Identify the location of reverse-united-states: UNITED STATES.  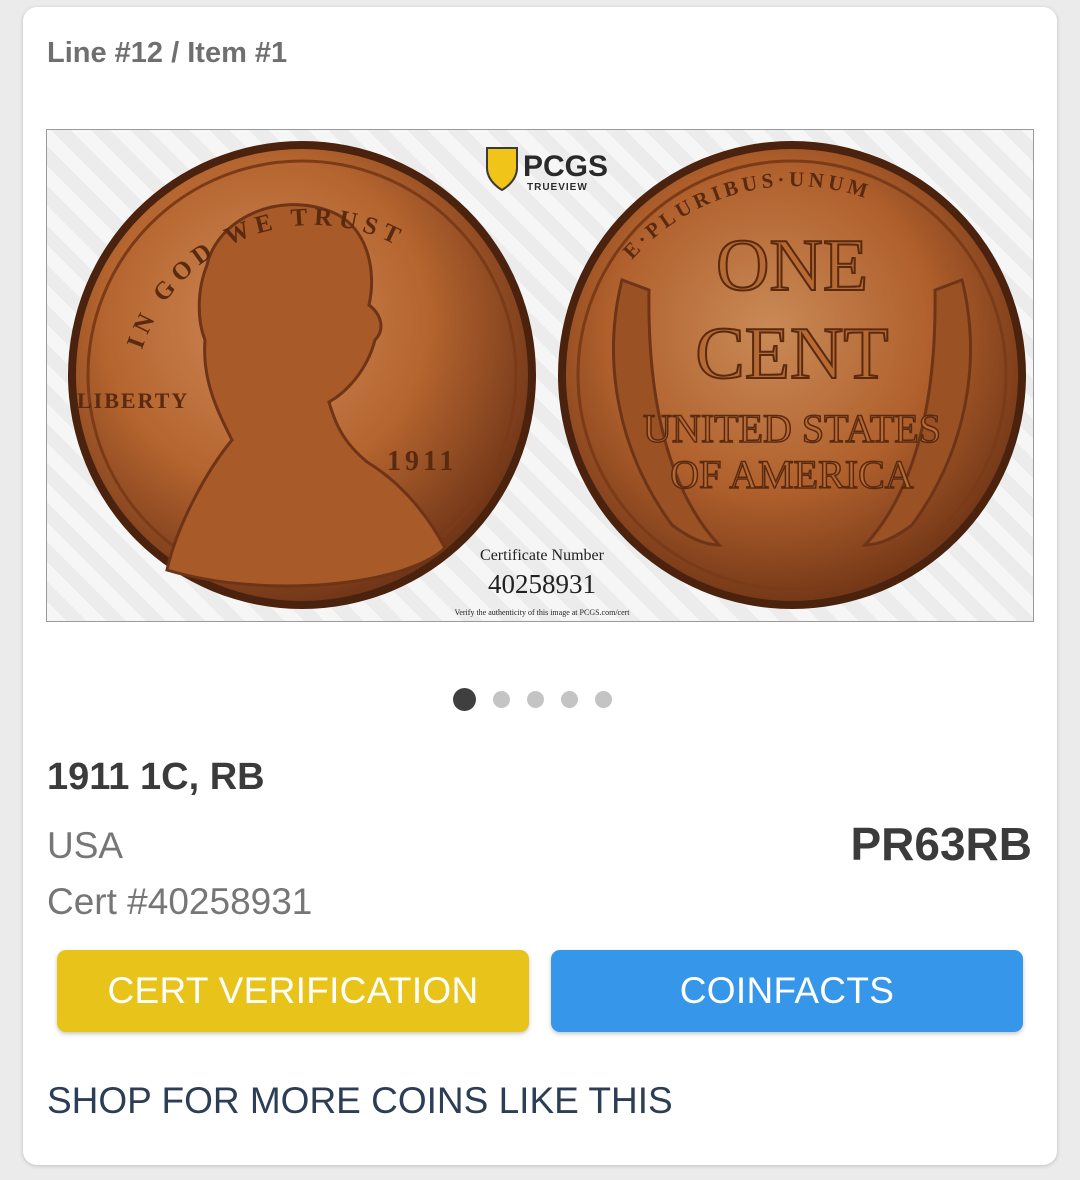
(792, 428).